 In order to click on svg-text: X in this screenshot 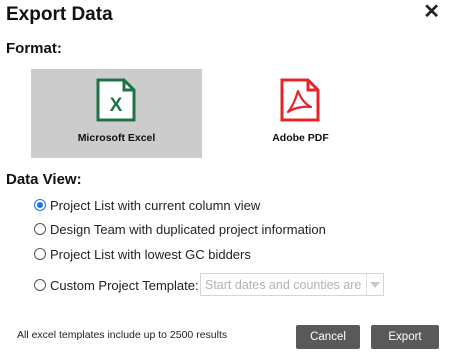, I will do `click(116, 105)`.